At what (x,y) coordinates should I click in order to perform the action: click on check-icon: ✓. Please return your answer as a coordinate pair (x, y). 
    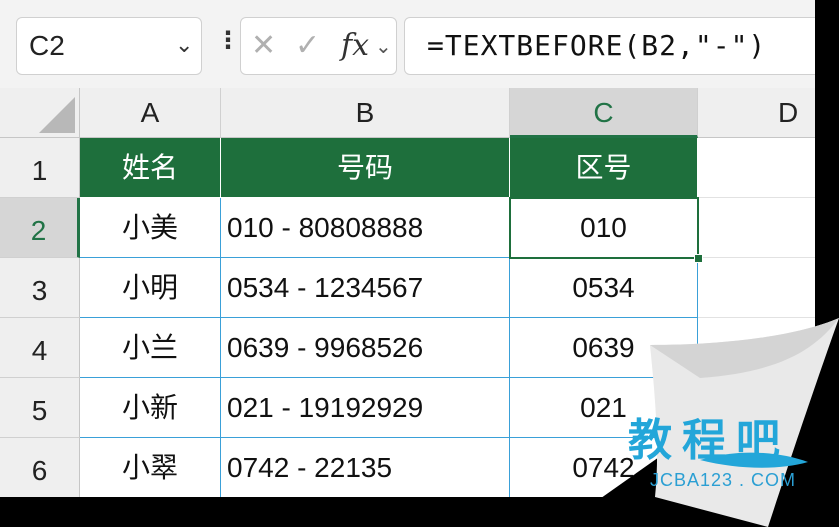
    Looking at the image, I should click on (307, 45).